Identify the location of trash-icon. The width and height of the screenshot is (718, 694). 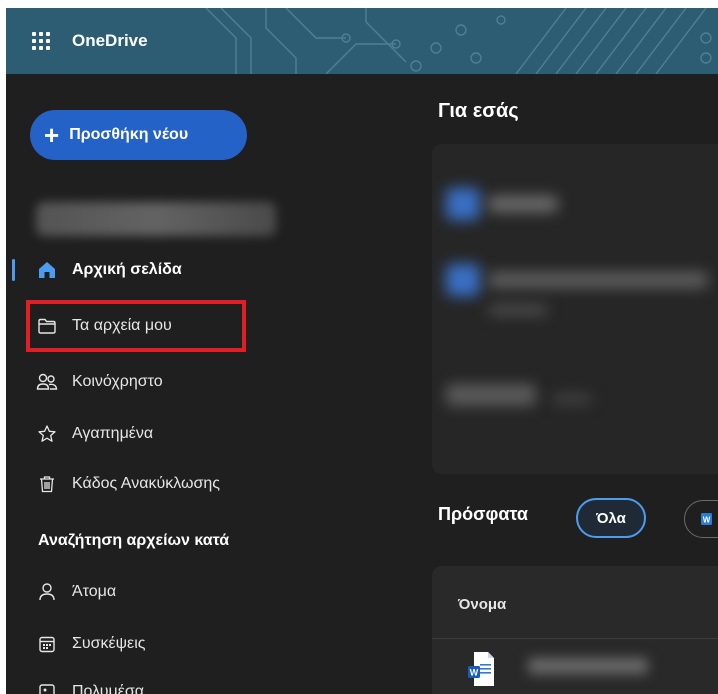
(47, 484).